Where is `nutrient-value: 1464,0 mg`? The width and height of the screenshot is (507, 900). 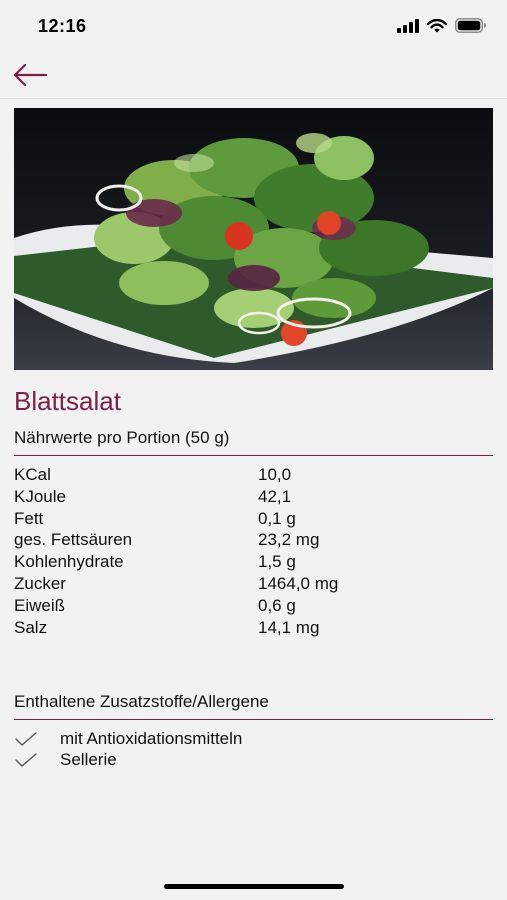 nutrient-value: 1464,0 mg is located at coordinates (298, 583).